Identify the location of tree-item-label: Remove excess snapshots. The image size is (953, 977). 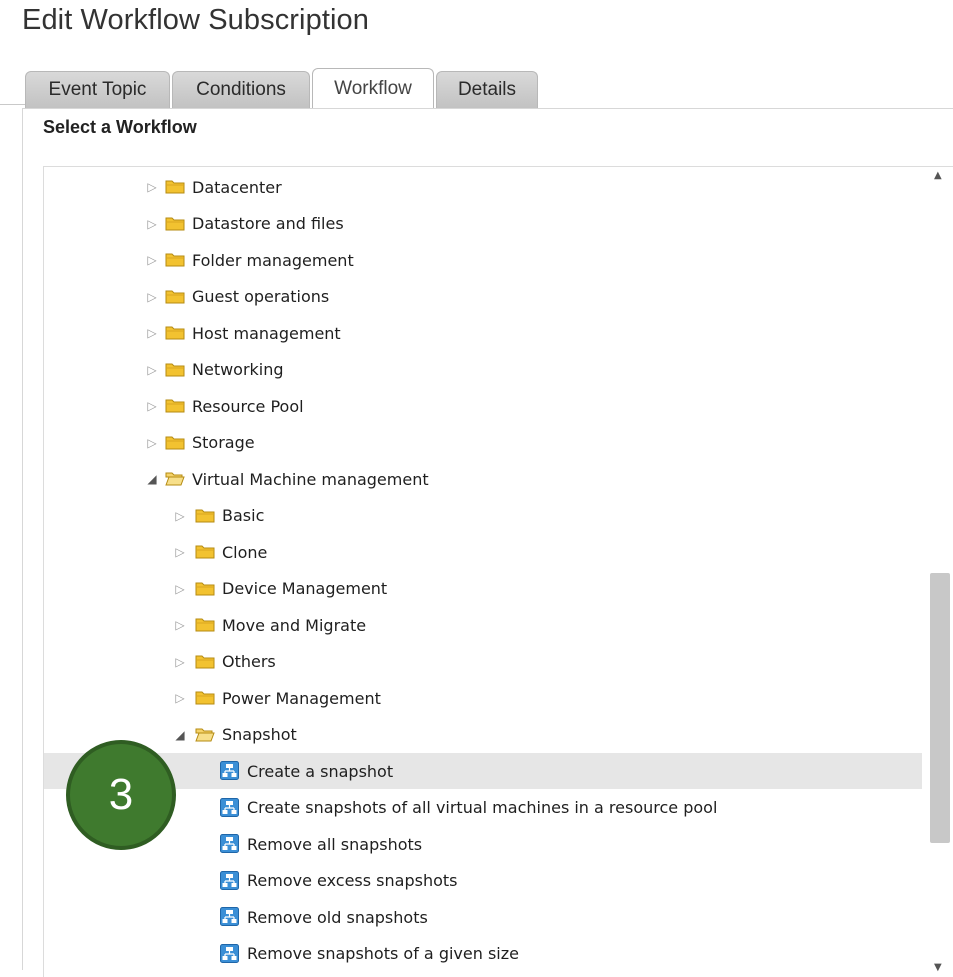
(352, 880).